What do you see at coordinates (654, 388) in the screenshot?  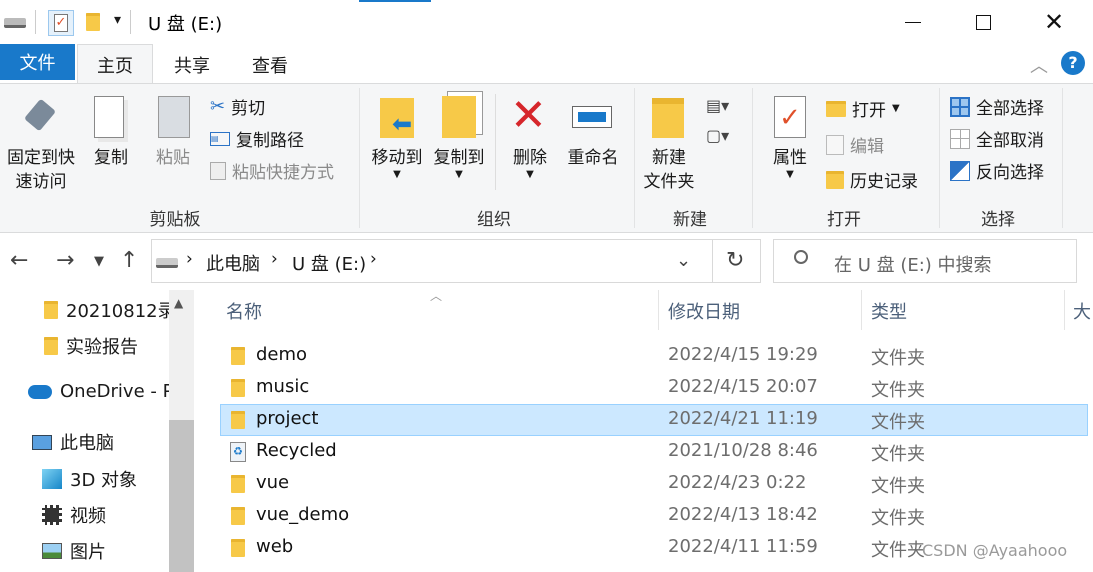 I see `table-row: music 2022/4/15 20:07 文件夹` at bounding box center [654, 388].